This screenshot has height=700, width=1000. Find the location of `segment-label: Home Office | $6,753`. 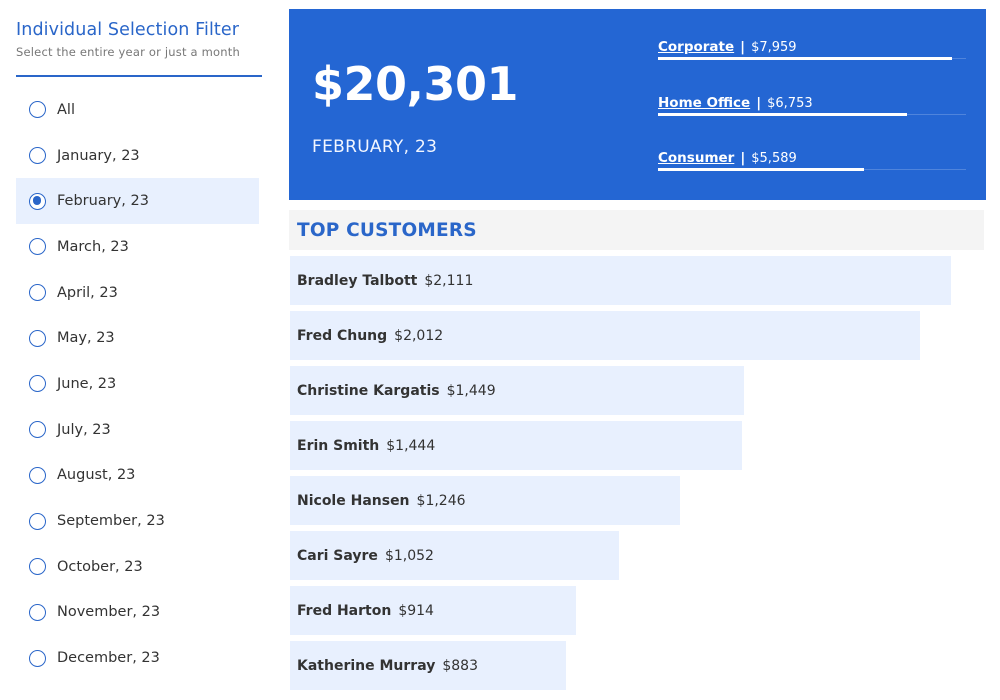

segment-label: Home Office | $6,753 is located at coordinates (812, 103).